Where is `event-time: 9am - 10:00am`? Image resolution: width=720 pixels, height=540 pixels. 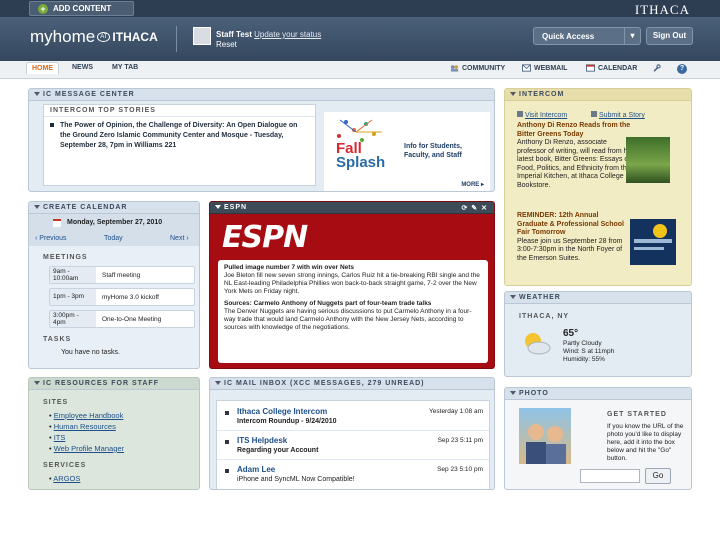
event-time: 9am - 10:00am is located at coordinates (73, 275).